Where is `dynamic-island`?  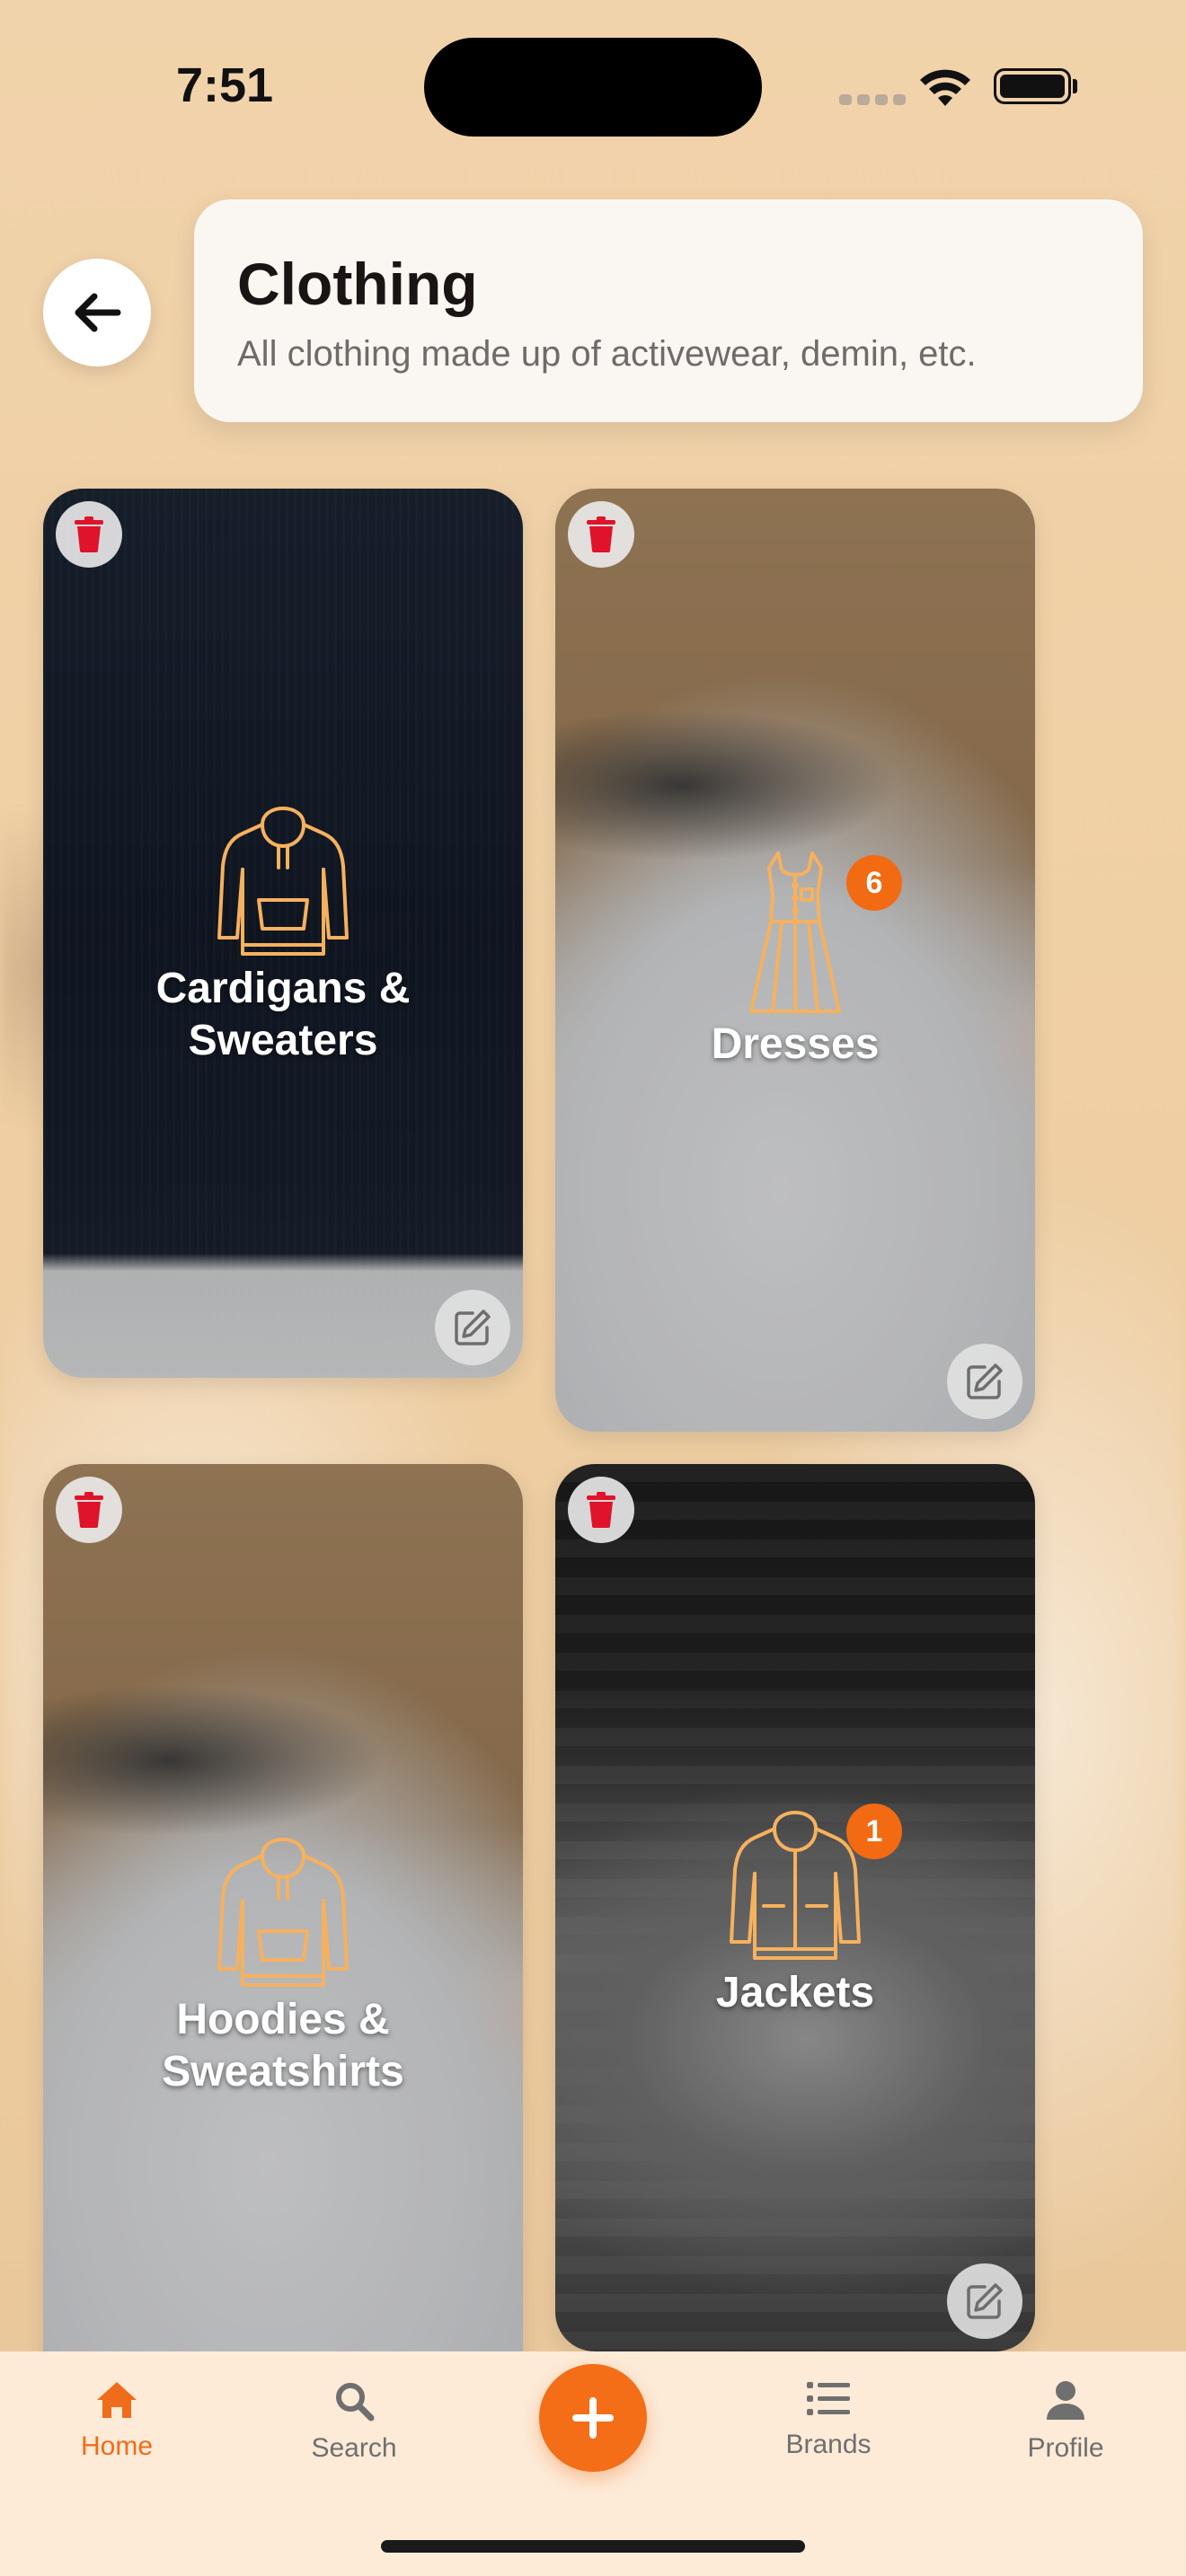 dynamic-island is located at coordinates (593, 87).